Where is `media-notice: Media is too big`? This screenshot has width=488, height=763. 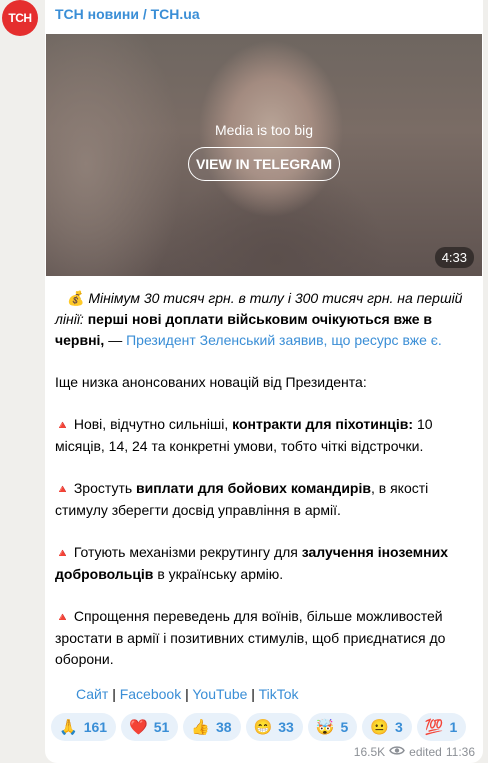
media-notice: Media is too big is located at coordinates (264, 130).